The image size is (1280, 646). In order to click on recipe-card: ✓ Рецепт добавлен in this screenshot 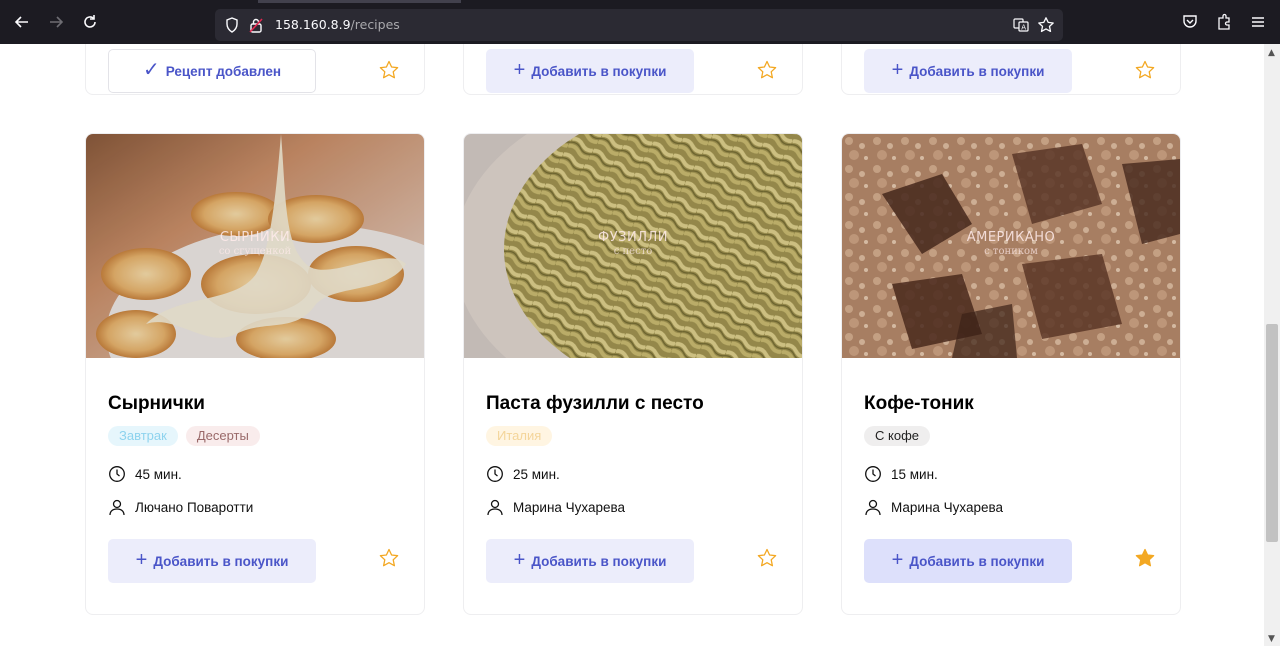, I will do `click(255, 69)`.